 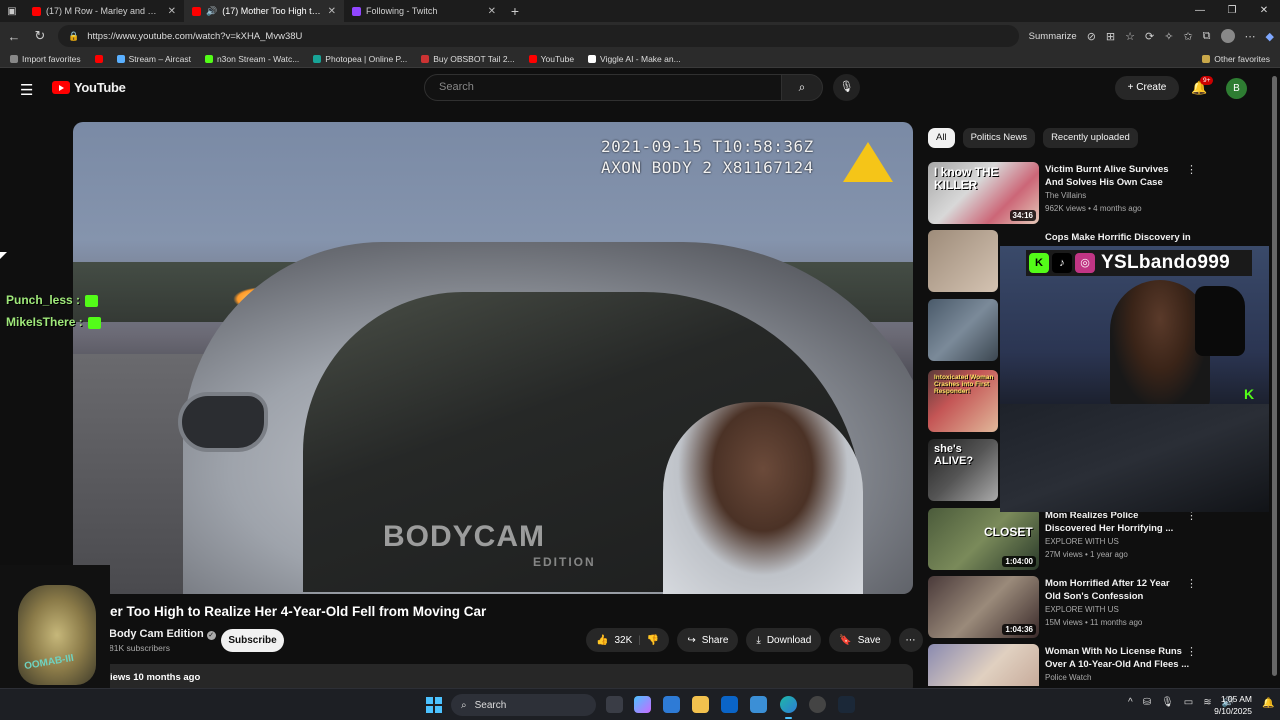 I want to click on outlook-icon, so click(x=729, y=704).